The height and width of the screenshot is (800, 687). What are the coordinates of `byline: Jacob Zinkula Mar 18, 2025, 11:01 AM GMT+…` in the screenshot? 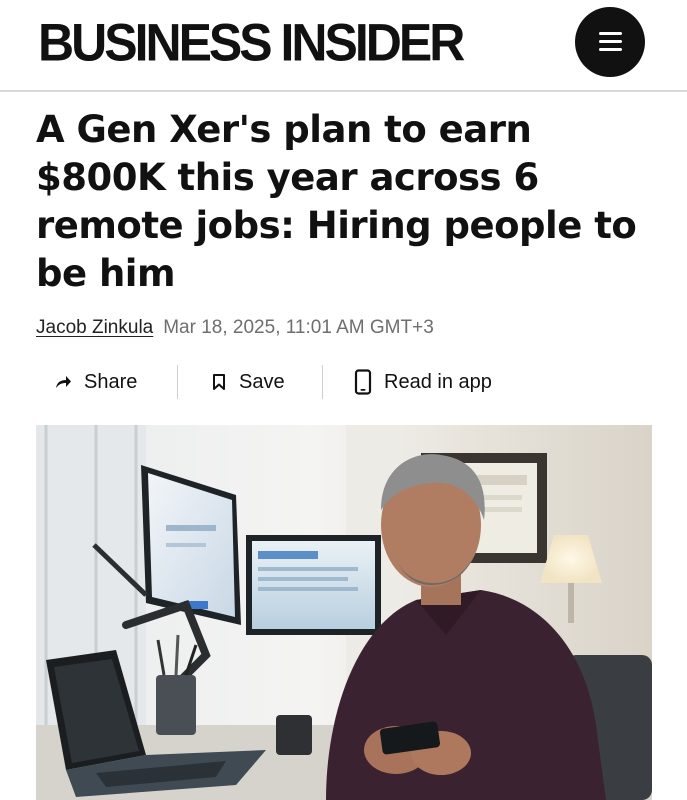 It's located at (235, 328).